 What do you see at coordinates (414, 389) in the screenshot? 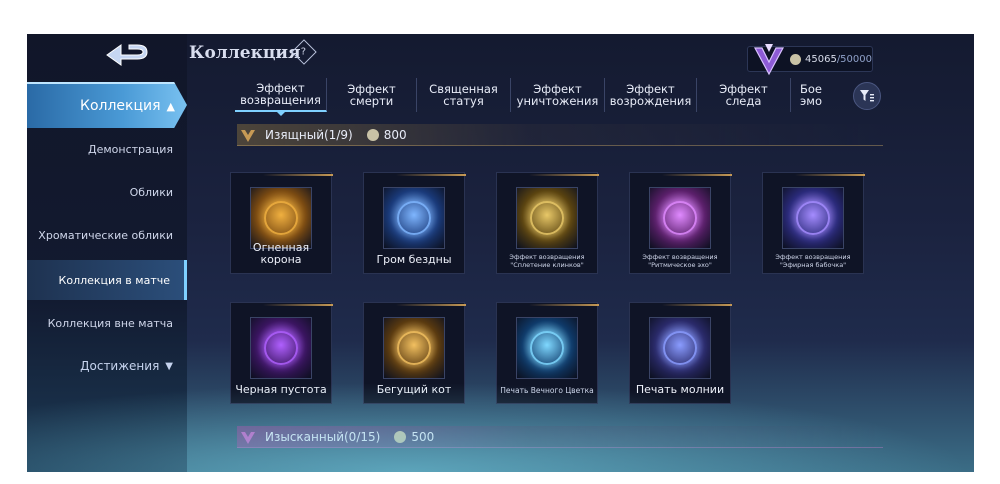
I see `effect-name: Бегущий кот` at bounding box center [414, 389].